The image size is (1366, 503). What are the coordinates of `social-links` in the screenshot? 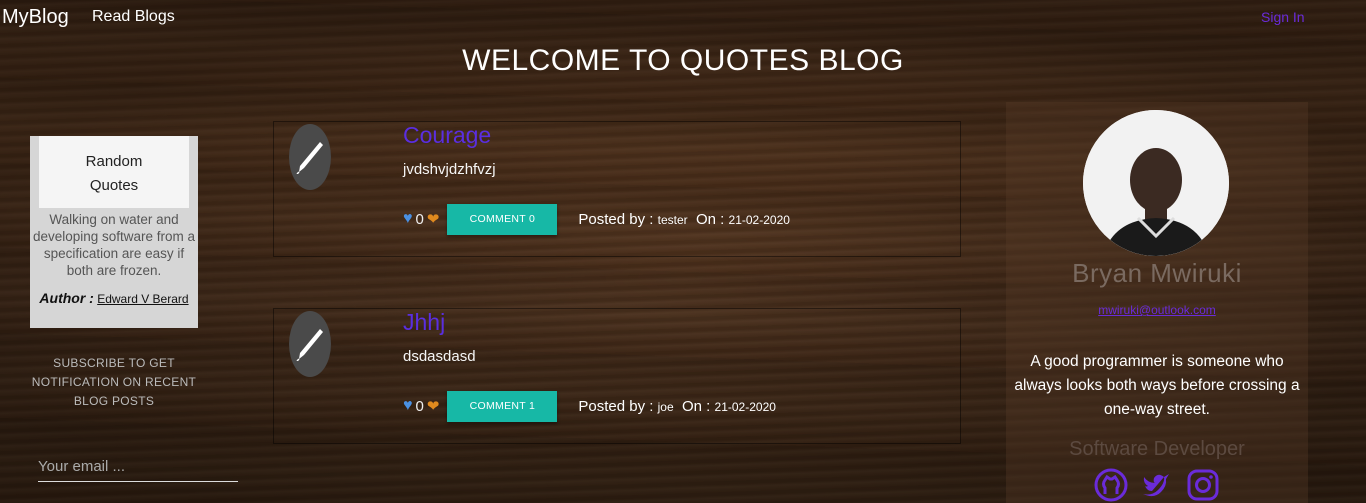 It's located at (1157, 485).